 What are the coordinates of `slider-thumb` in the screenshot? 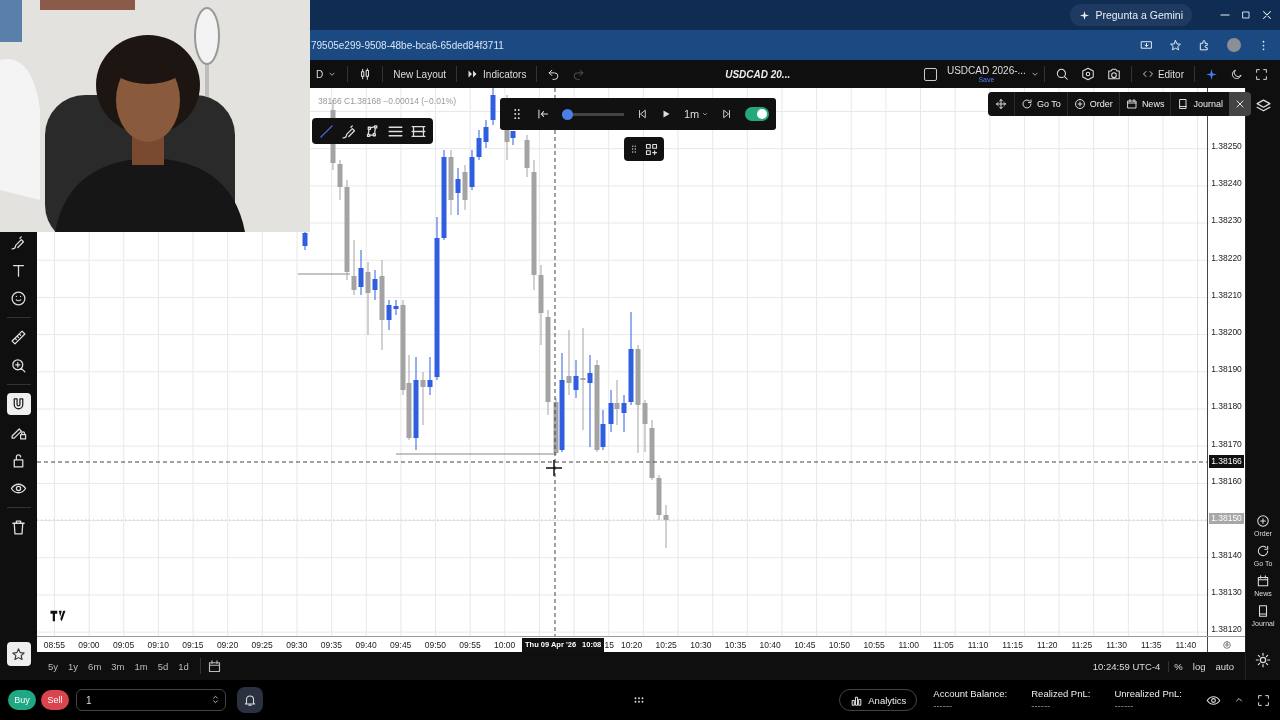 It's located at (567, 114).